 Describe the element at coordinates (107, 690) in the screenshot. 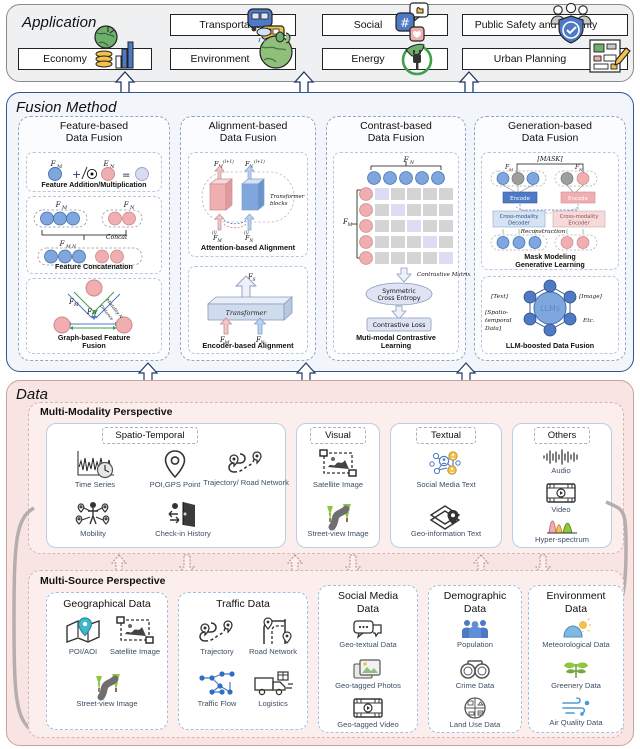

I see `item-street-view-geo: Street-view Image` at that location.